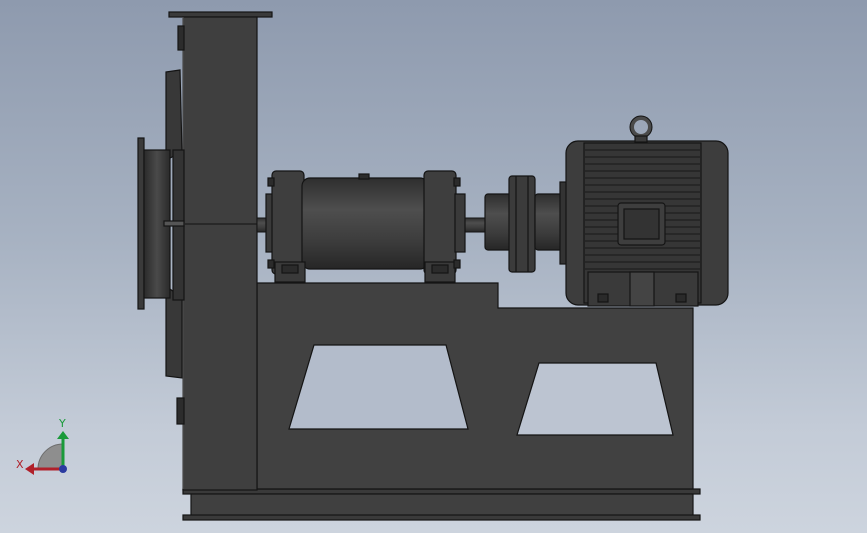 This screenshot has height=533, width=867. Describe the element at coordinates (63, 469) in the screenshot. I see `z-axis-dot` at that location.